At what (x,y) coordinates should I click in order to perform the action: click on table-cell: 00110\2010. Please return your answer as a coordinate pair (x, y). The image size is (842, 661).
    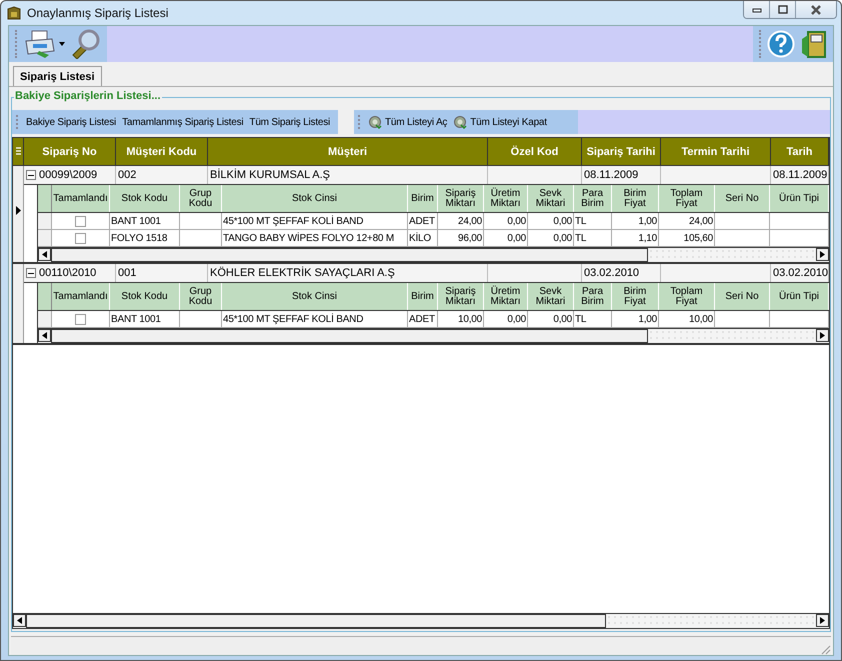
    Looking at the image, I should click on (67, 273).